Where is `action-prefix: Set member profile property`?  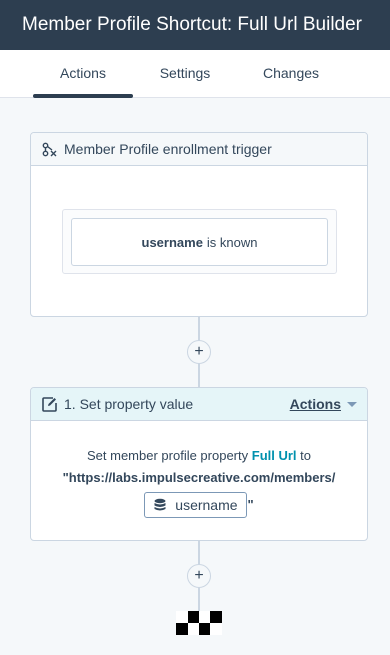
action-prefix: Set member profile property is located at coordinates (168, 455).